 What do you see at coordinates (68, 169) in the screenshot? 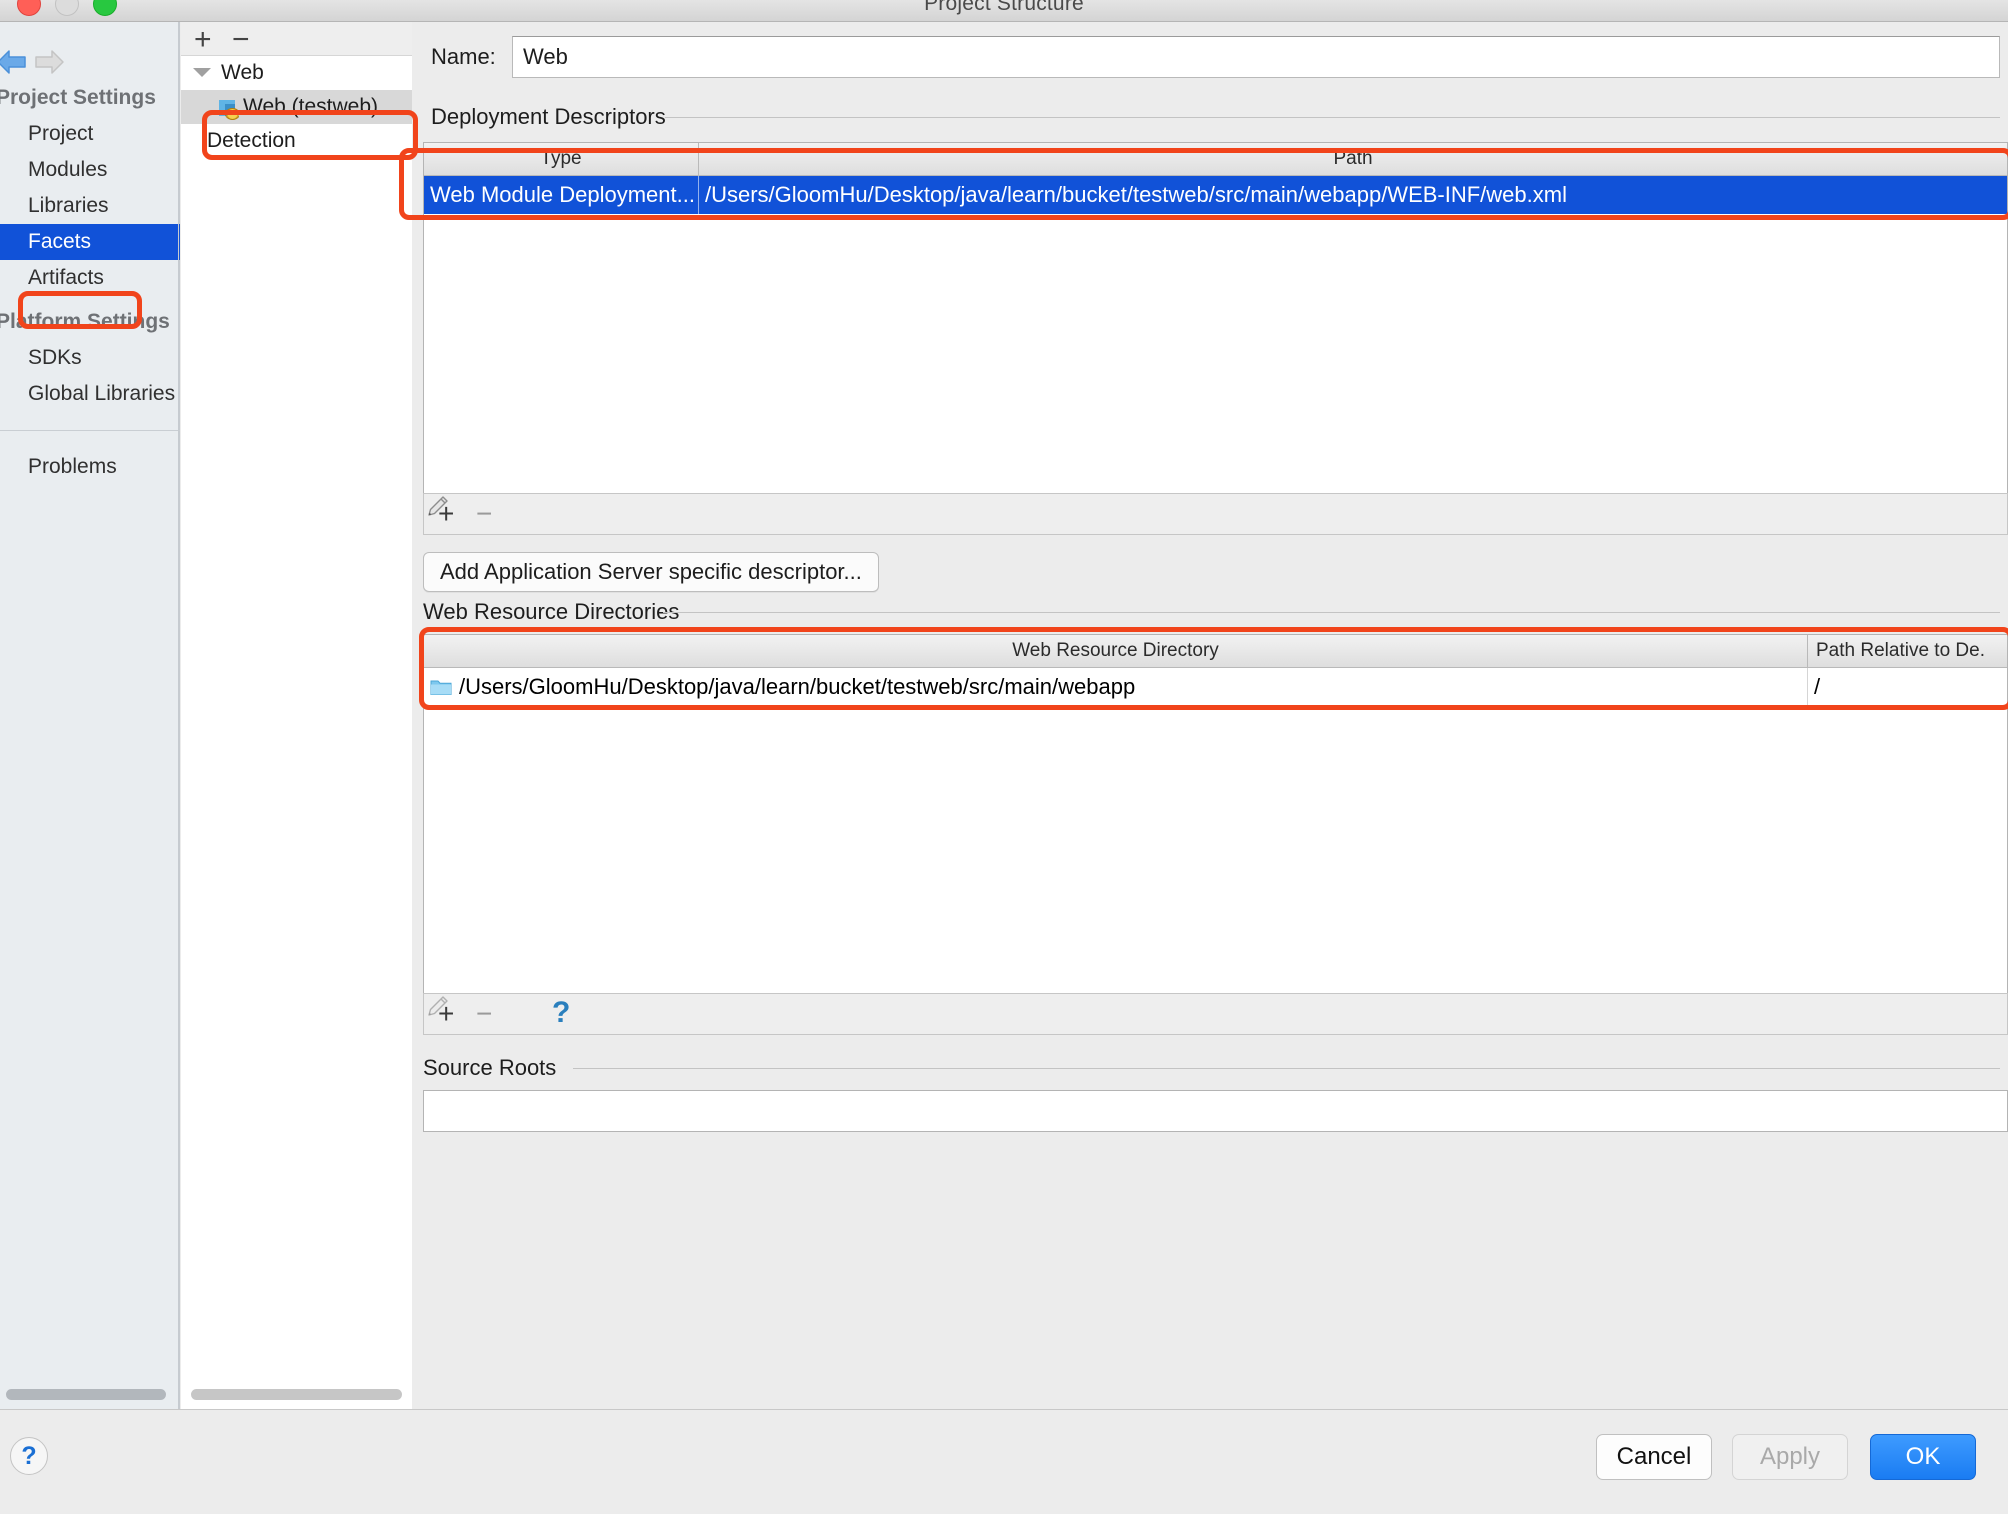
I see `sidebar-item-label: Modules` at bounding box center [68, 169].